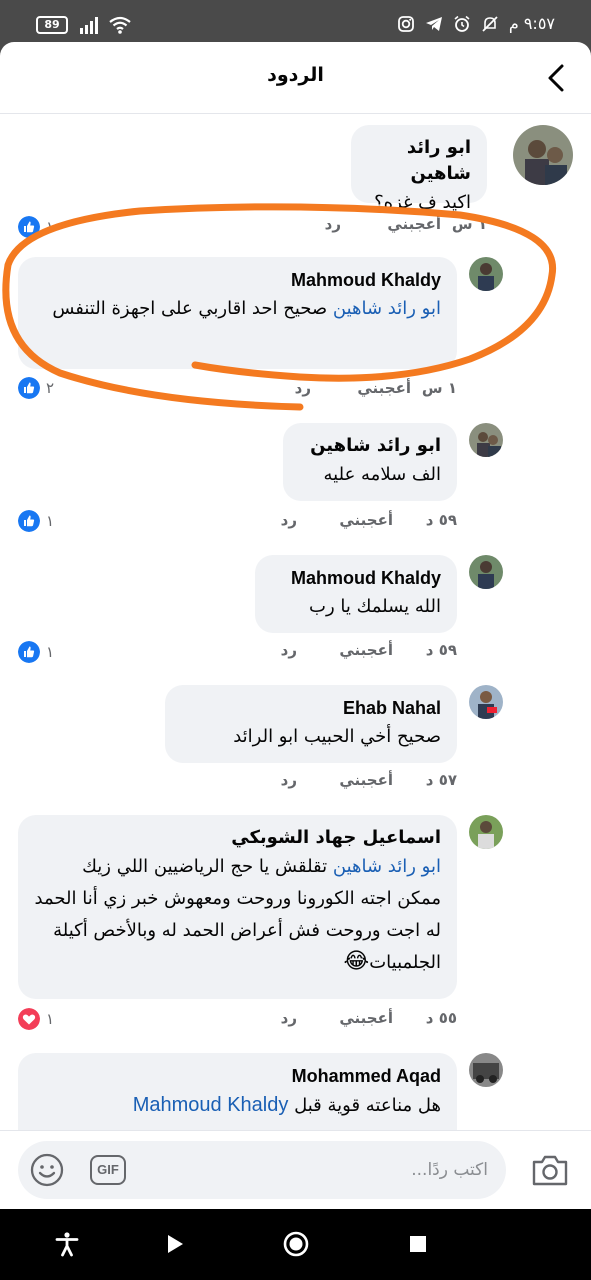 Image resolution: width=591 pixels, height=1280 pixels. I want to click on comment-bubble: Mahmoud Khaldy الله يسلمك يا رب, so click(356, 594).